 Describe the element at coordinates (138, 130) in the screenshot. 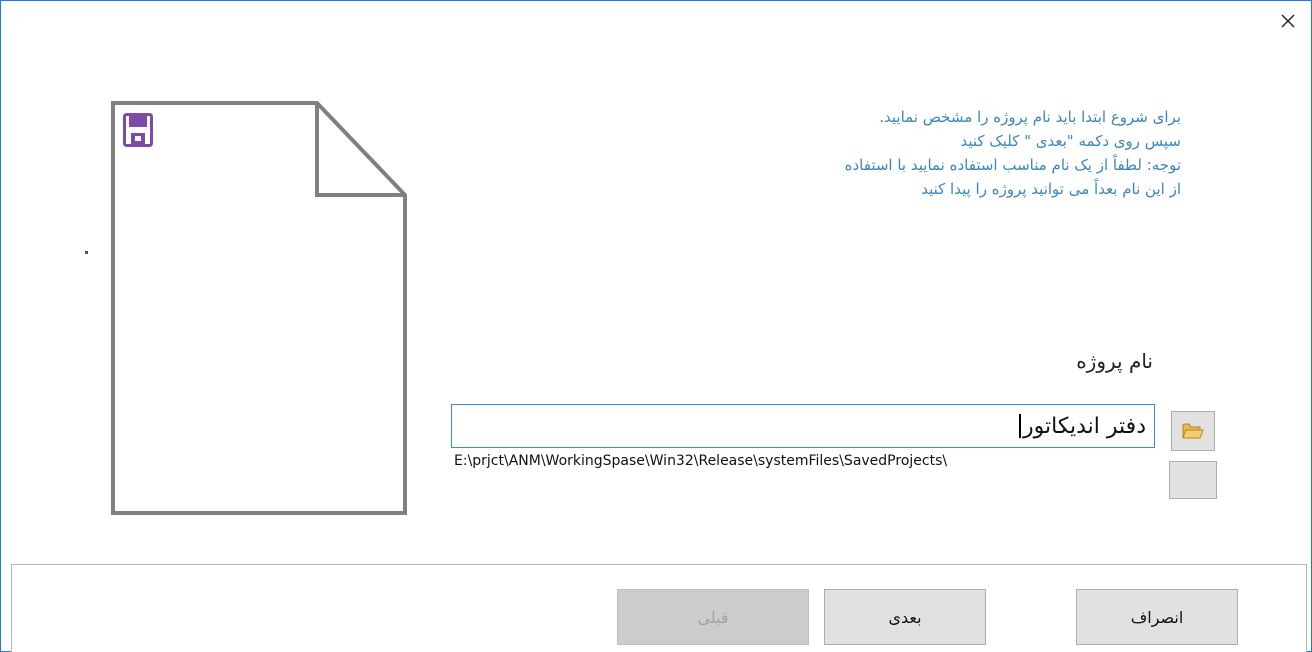

I see `floppy-disk-icon` at that location.